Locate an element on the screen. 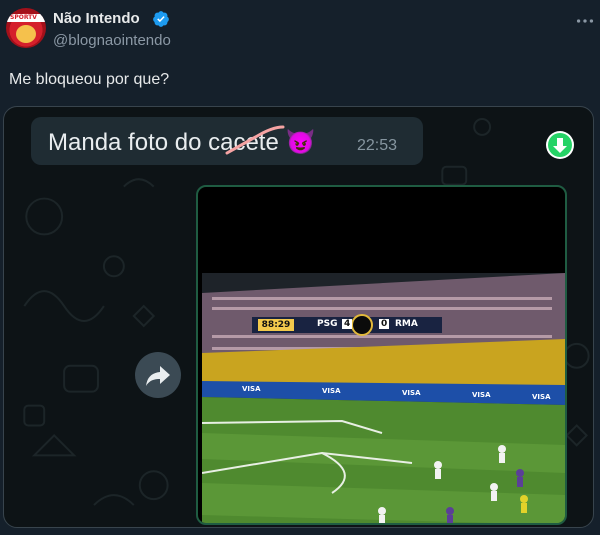  download-button is located at coordinates (560, 145).